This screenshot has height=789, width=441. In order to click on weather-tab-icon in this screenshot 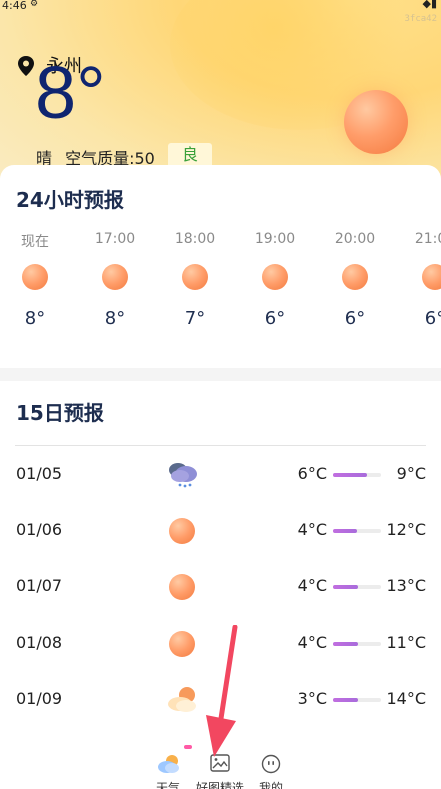, I will do `click(168, 764)`.